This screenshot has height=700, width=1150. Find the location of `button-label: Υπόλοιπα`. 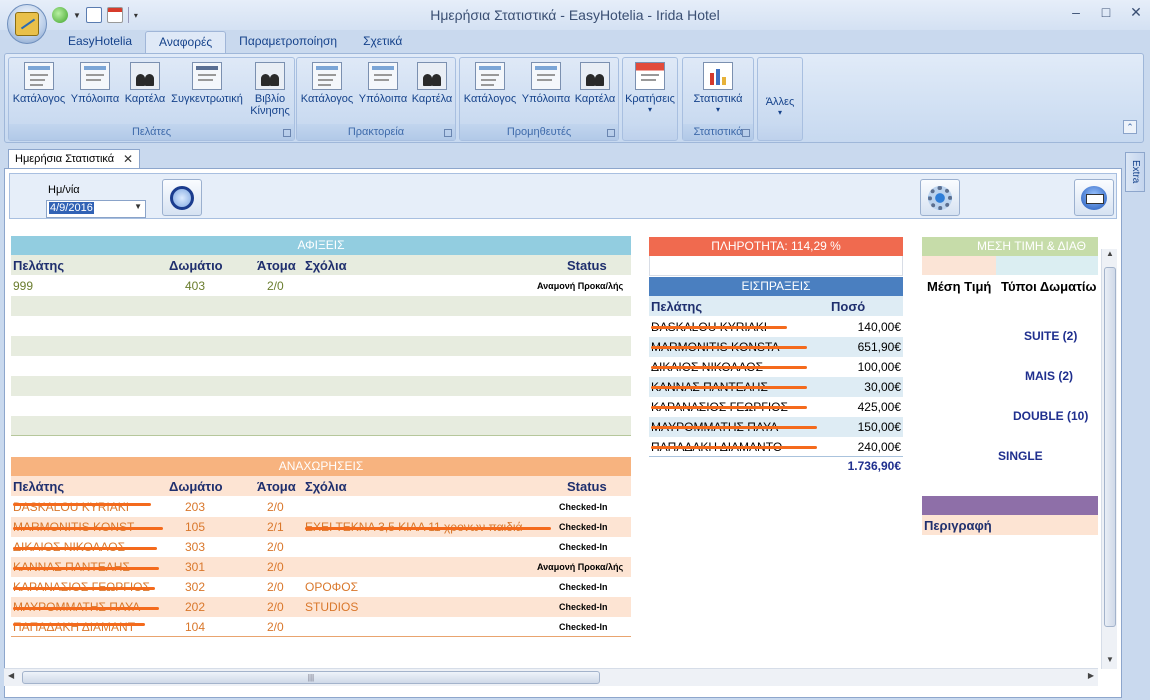

button-label: Υπόλοιπα is located at coordinates (95, 99).